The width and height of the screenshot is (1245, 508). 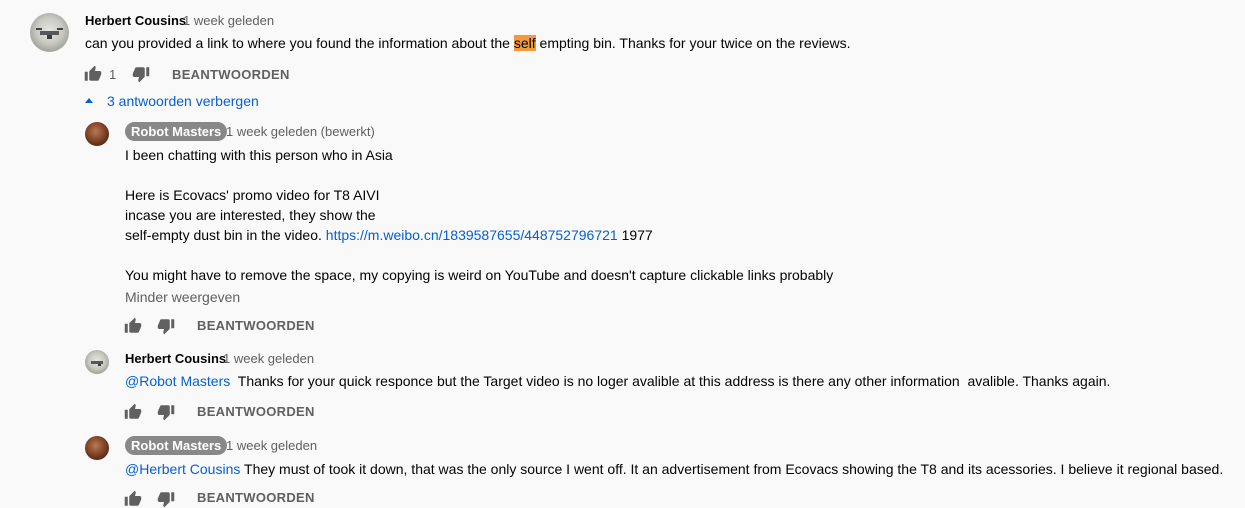 I want to click on reply-text-before-link: self-empty dust bin in the video., so click(x=225, y=235).